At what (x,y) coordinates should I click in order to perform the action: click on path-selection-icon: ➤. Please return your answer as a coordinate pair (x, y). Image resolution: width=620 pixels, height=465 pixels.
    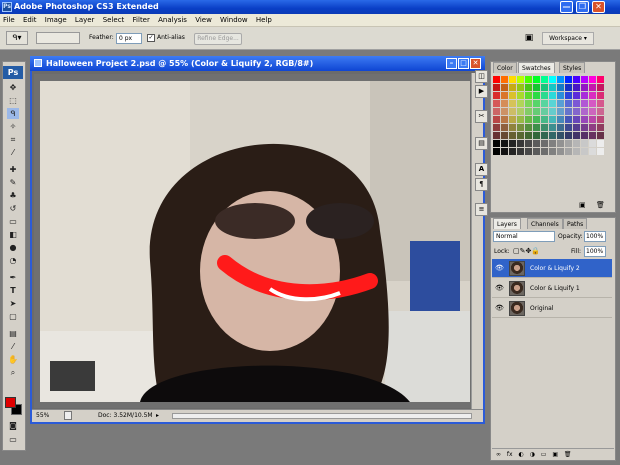
    Looking at the image, I should click on (13, 303).